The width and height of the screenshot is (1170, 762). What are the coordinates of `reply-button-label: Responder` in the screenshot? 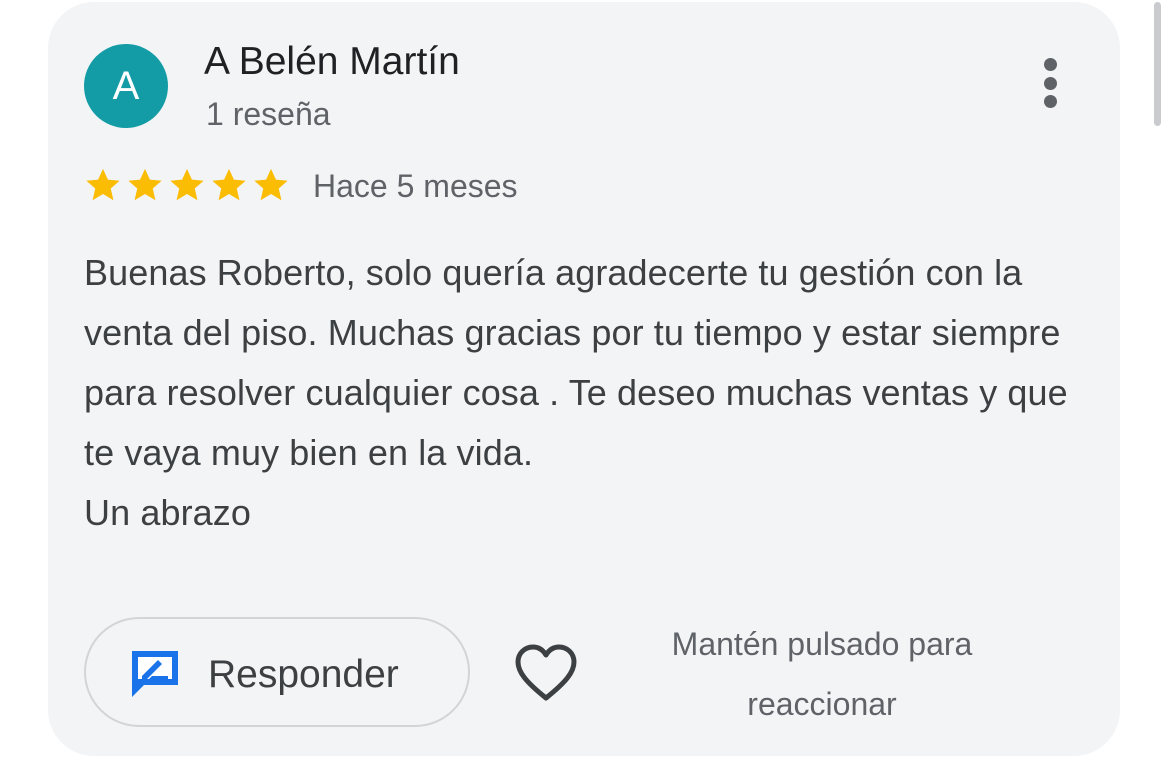 It's located at (303, 674).